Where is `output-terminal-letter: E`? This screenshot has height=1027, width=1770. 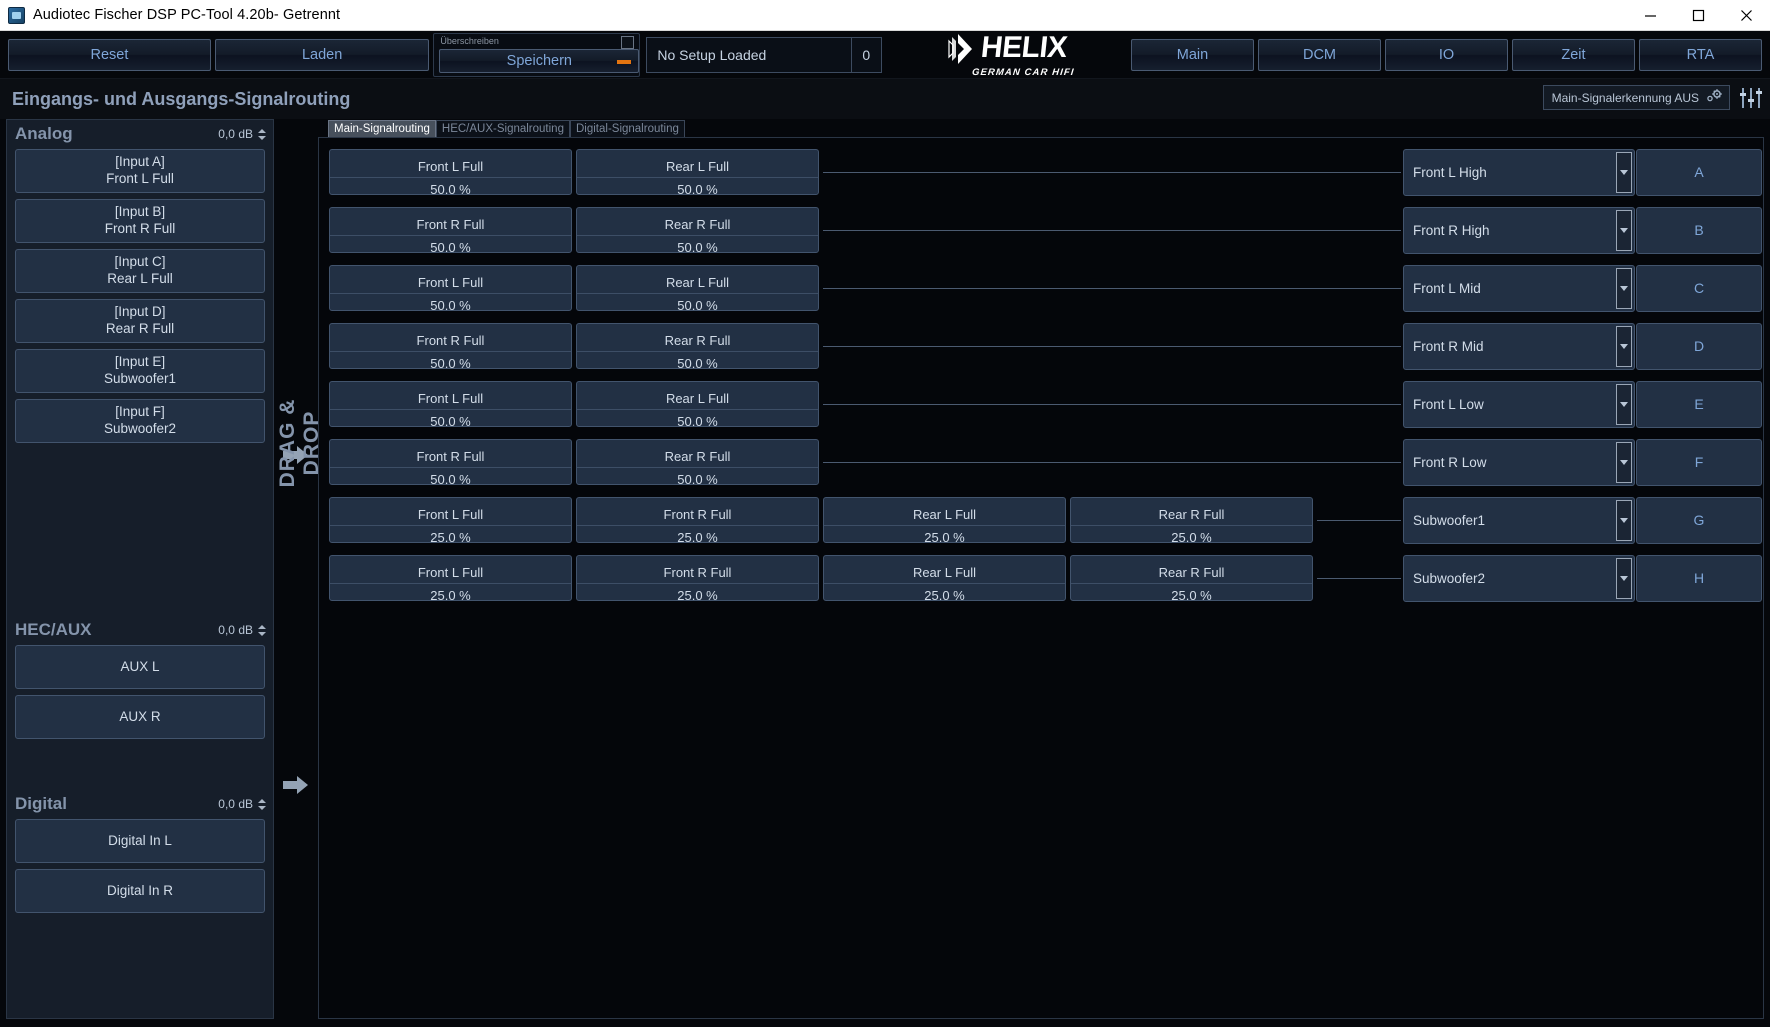
output-terminal-letter: E is located at coordinates (1699, 404).